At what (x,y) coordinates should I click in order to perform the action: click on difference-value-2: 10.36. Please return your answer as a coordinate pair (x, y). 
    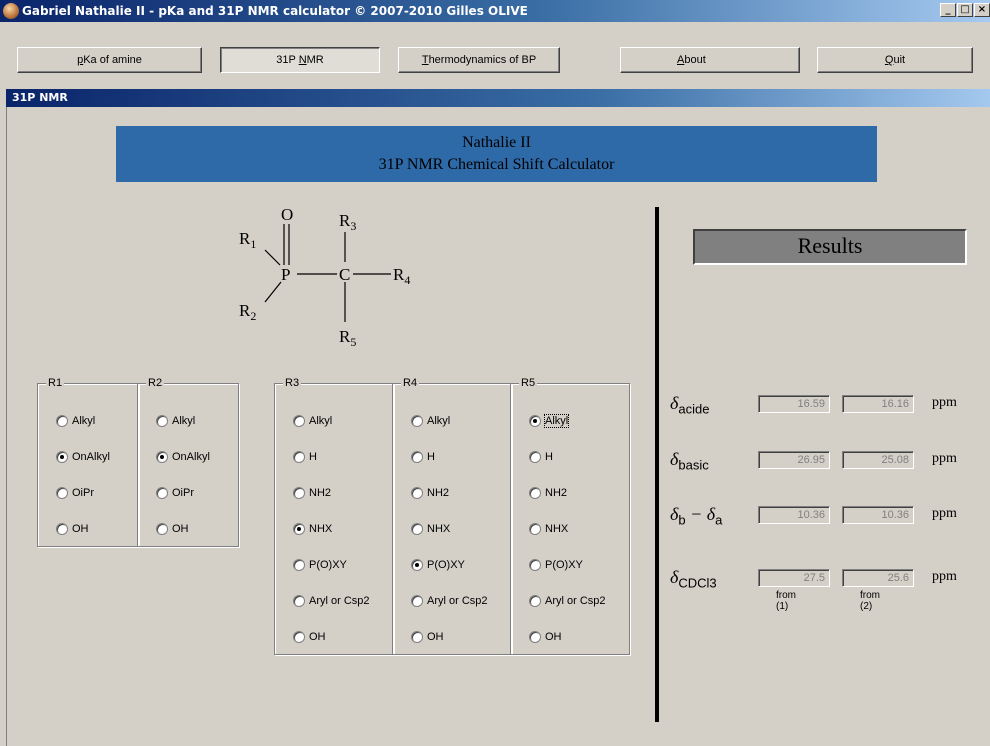
    Looking at the image, I should click on (878, 515).